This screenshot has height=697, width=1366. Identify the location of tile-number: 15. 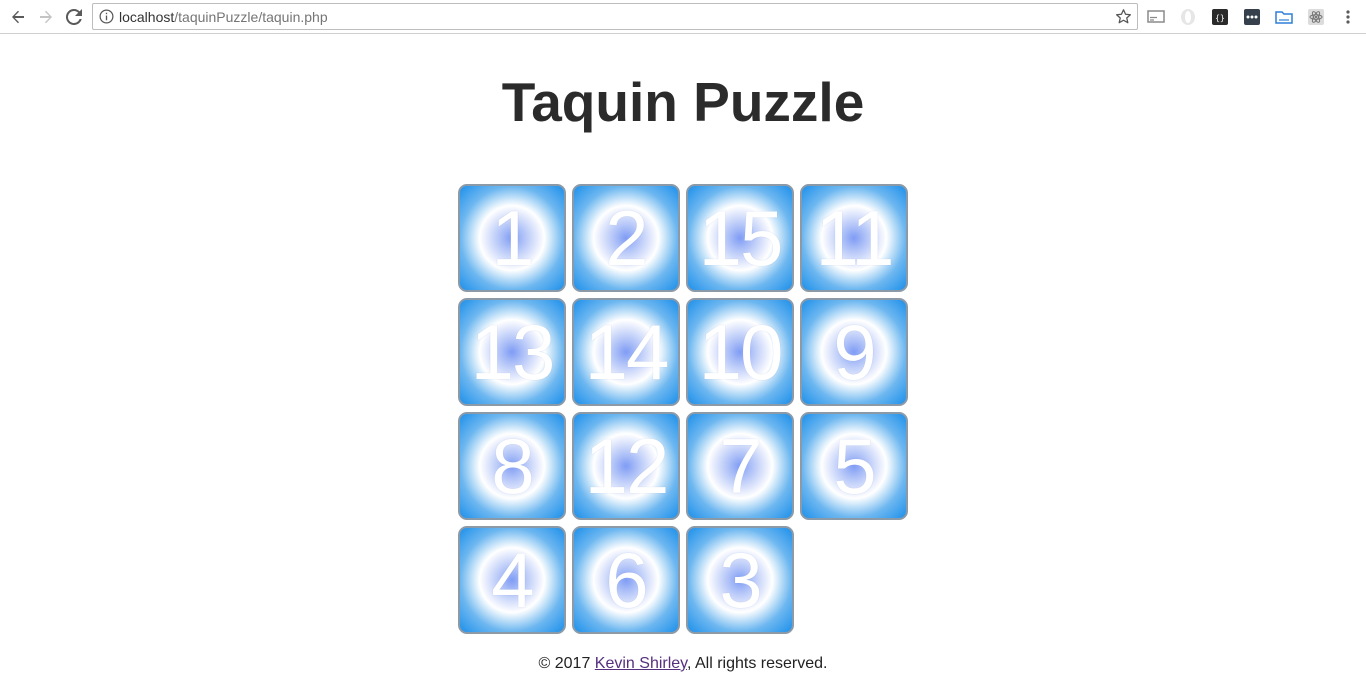
(741, 238).